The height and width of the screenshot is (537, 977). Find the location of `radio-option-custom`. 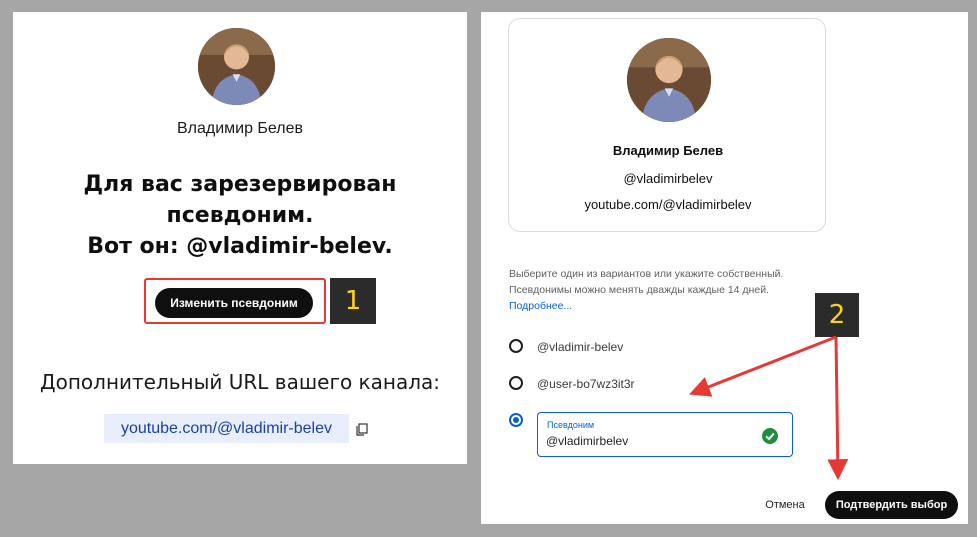

radio-option-custom is located at coordinates (516, 420).